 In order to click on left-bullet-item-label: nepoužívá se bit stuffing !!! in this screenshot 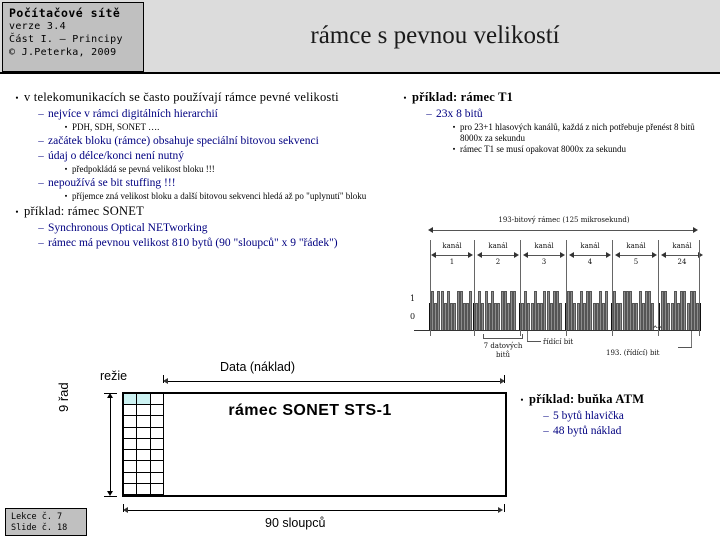, I will do `click(112, 183)`.